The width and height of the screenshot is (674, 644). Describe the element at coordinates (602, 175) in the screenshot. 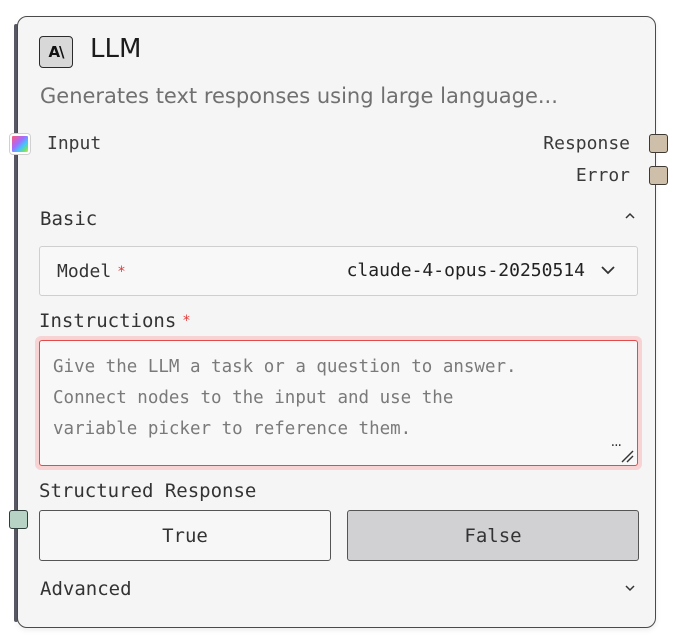

I see `error-port-label: Error` at that location.